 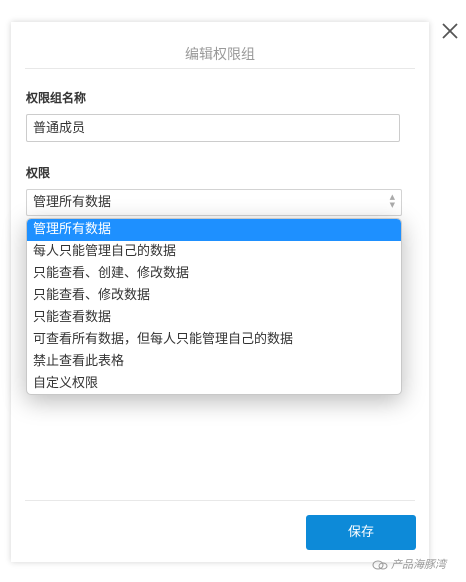 I want to click on select-arrows-icon: ▲ ▼, so click(x=392, y=201).